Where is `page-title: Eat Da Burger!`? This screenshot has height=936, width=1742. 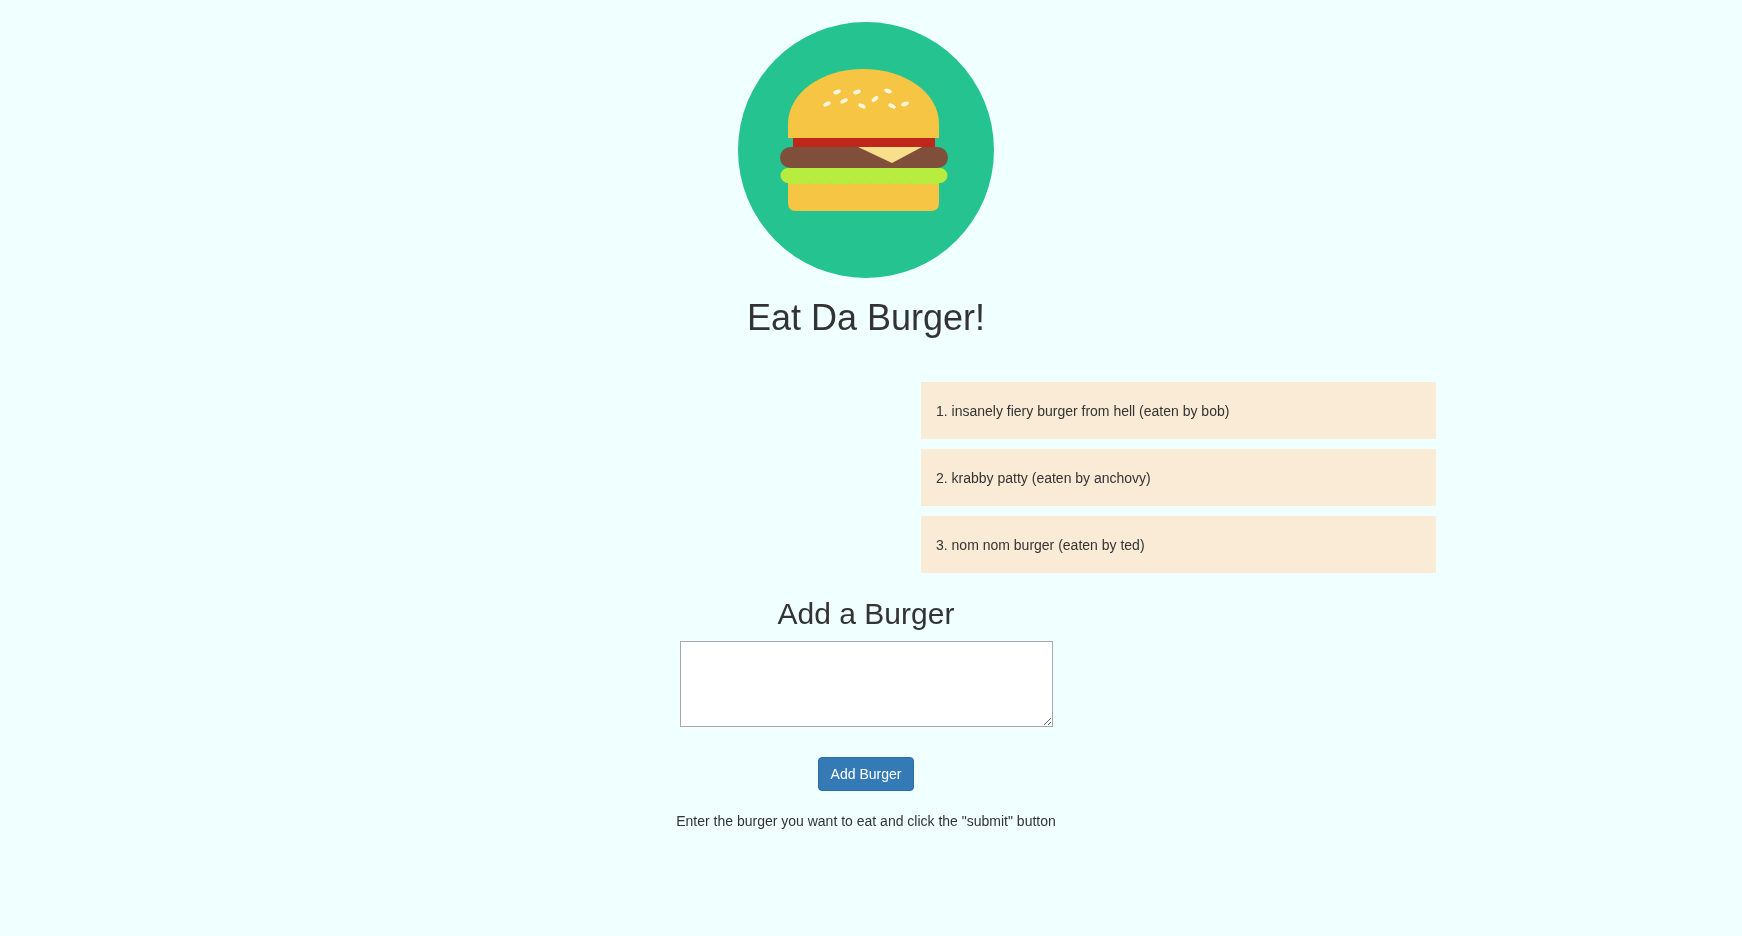
page-title: Eat Da Burger! is located at coordinates (866, 318).